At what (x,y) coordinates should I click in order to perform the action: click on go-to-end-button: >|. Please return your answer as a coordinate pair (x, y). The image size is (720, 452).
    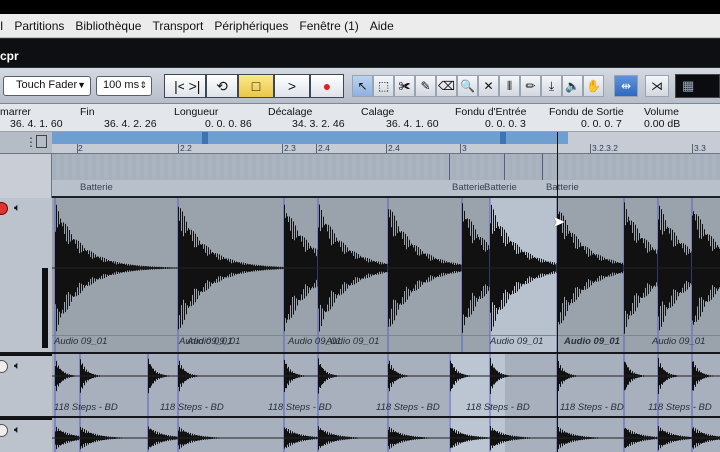
    Looking at the image, I should click on (195, 86).